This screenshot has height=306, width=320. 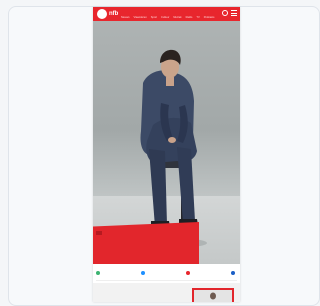 I want to click on share-facebook-icon, so click(x=233, y=273).